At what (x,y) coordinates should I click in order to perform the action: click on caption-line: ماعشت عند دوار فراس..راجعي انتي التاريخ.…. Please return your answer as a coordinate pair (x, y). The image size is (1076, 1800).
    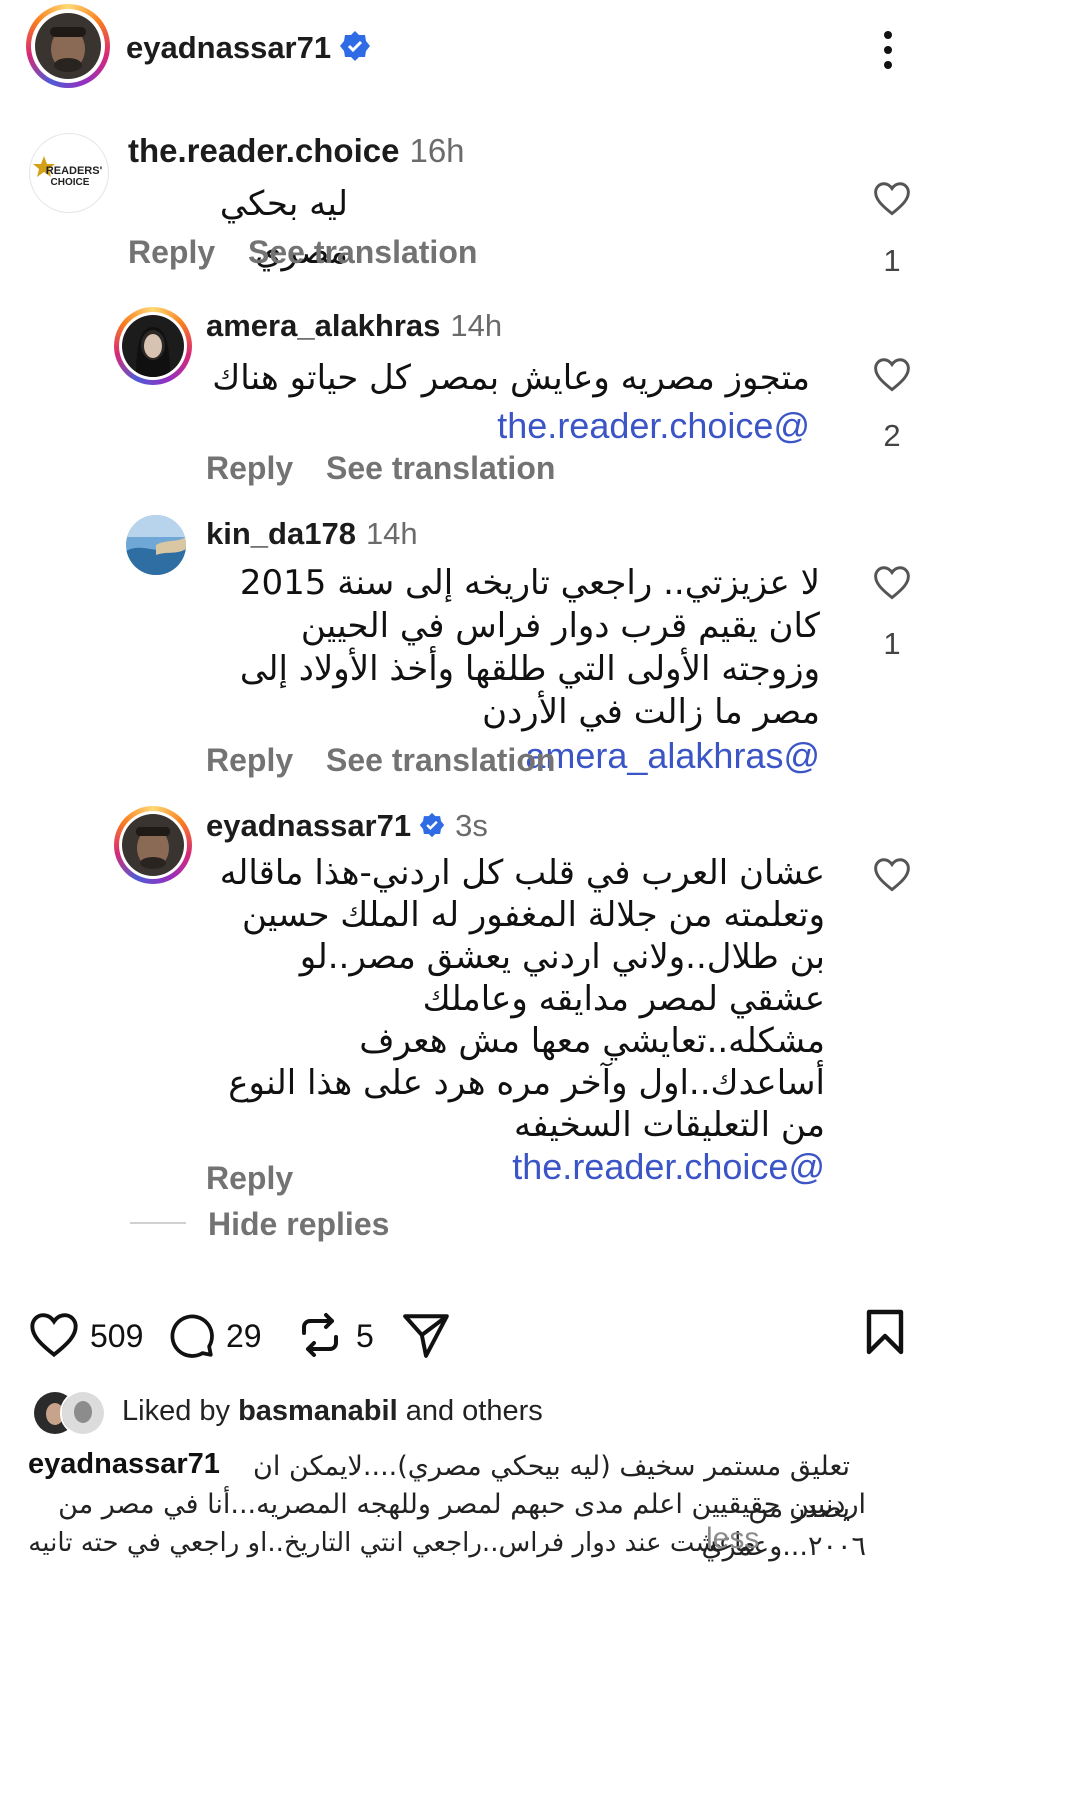
    Looking at the image, I should click on (392, 1543).